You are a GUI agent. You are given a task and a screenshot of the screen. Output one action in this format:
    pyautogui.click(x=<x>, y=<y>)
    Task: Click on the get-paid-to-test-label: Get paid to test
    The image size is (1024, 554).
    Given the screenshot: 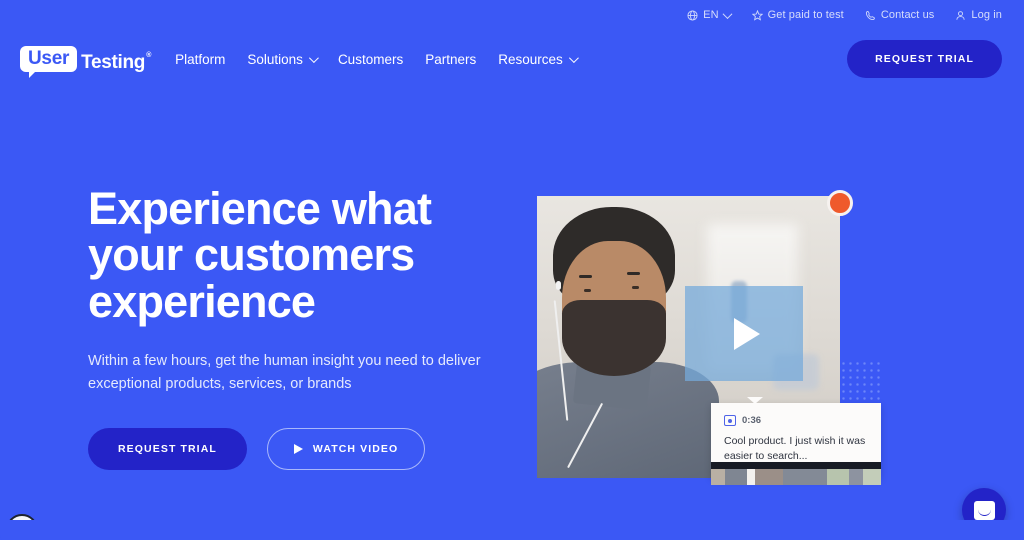 What is the action you would take?
    pyautogui.click(x=805, y=15)
    